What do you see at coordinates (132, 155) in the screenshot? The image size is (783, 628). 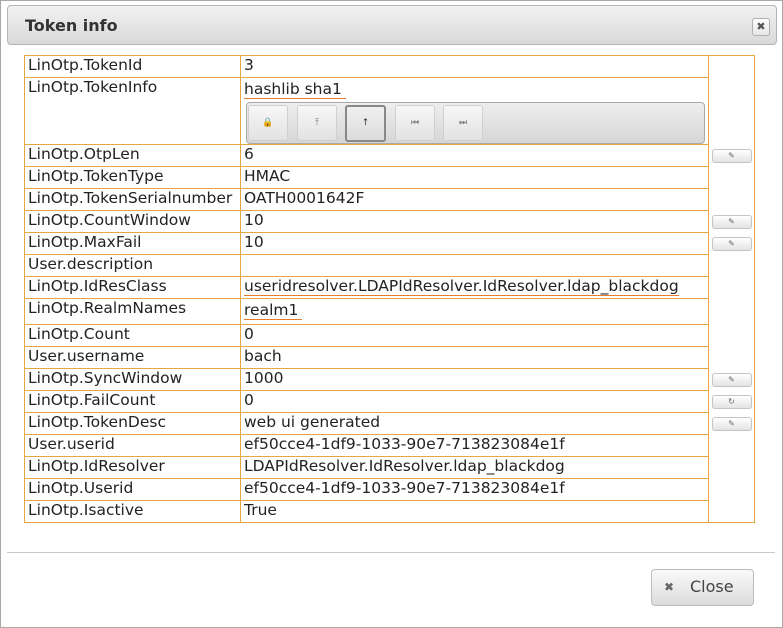 I see `row-key: LinOtp.OtpLen` at bounding box center [132, 155].